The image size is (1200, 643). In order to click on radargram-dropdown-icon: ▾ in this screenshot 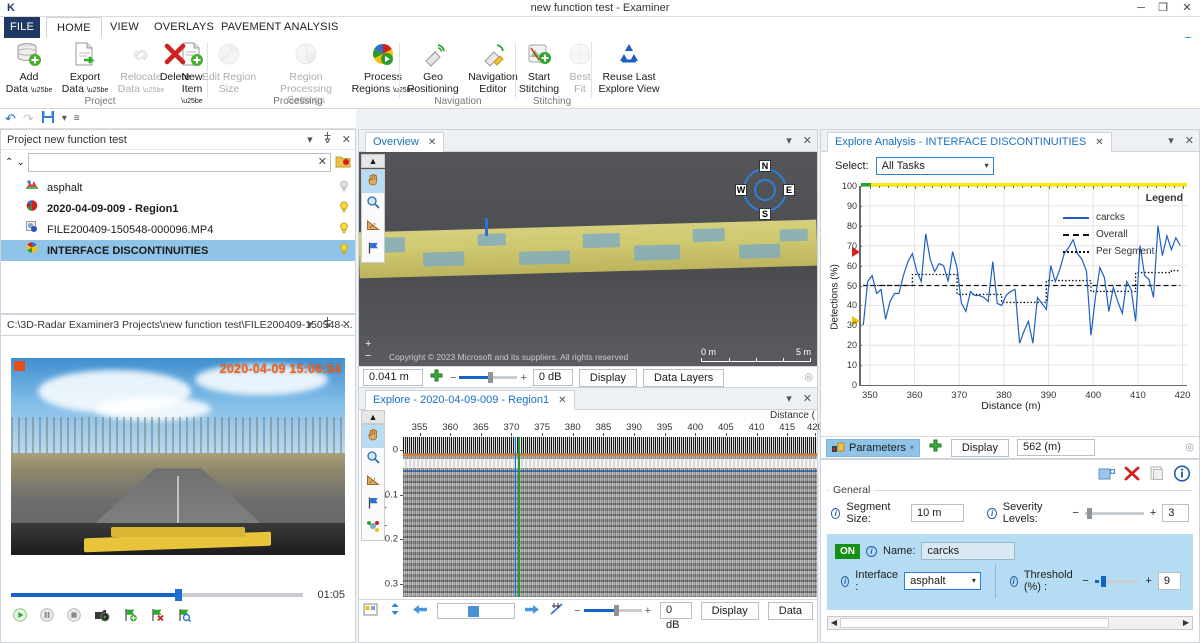, I will do `click(789, 399)`.